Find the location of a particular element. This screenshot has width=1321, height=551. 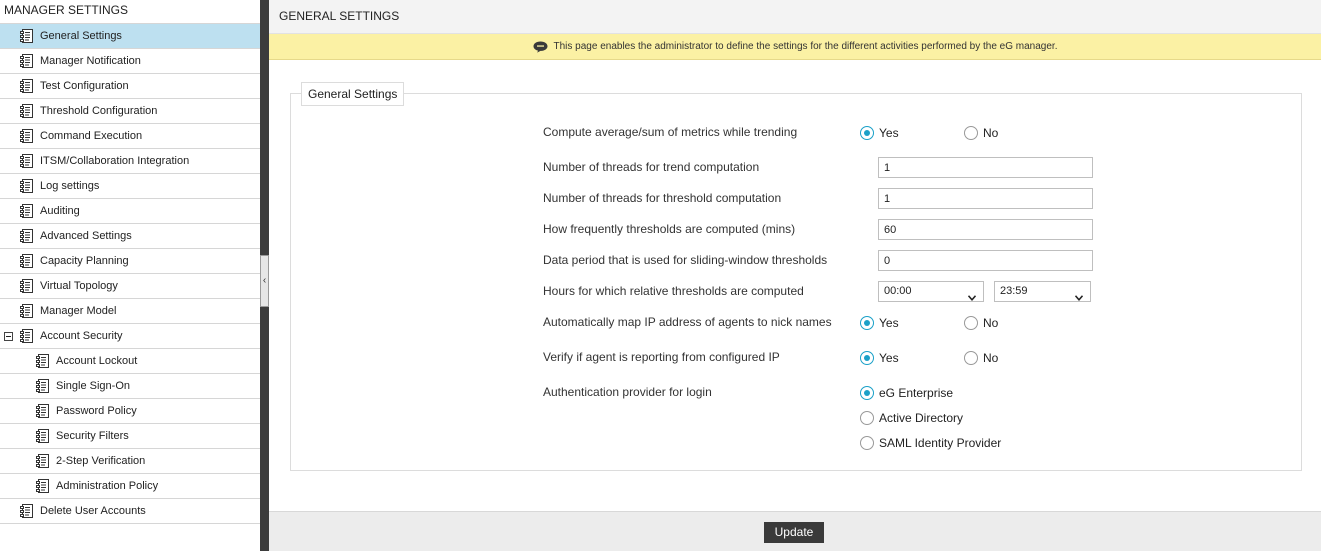

verify-ip-yes-radio: Yes is located at coordinates (879, 358).